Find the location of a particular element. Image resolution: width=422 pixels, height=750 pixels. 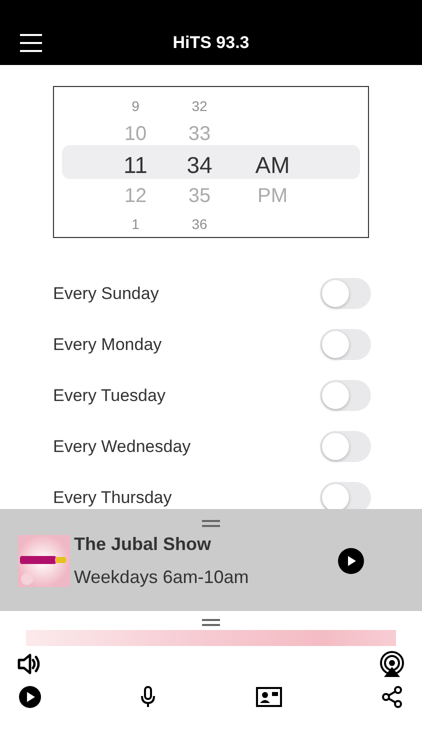

picker-value: AM is located at coordinates (272, 165).